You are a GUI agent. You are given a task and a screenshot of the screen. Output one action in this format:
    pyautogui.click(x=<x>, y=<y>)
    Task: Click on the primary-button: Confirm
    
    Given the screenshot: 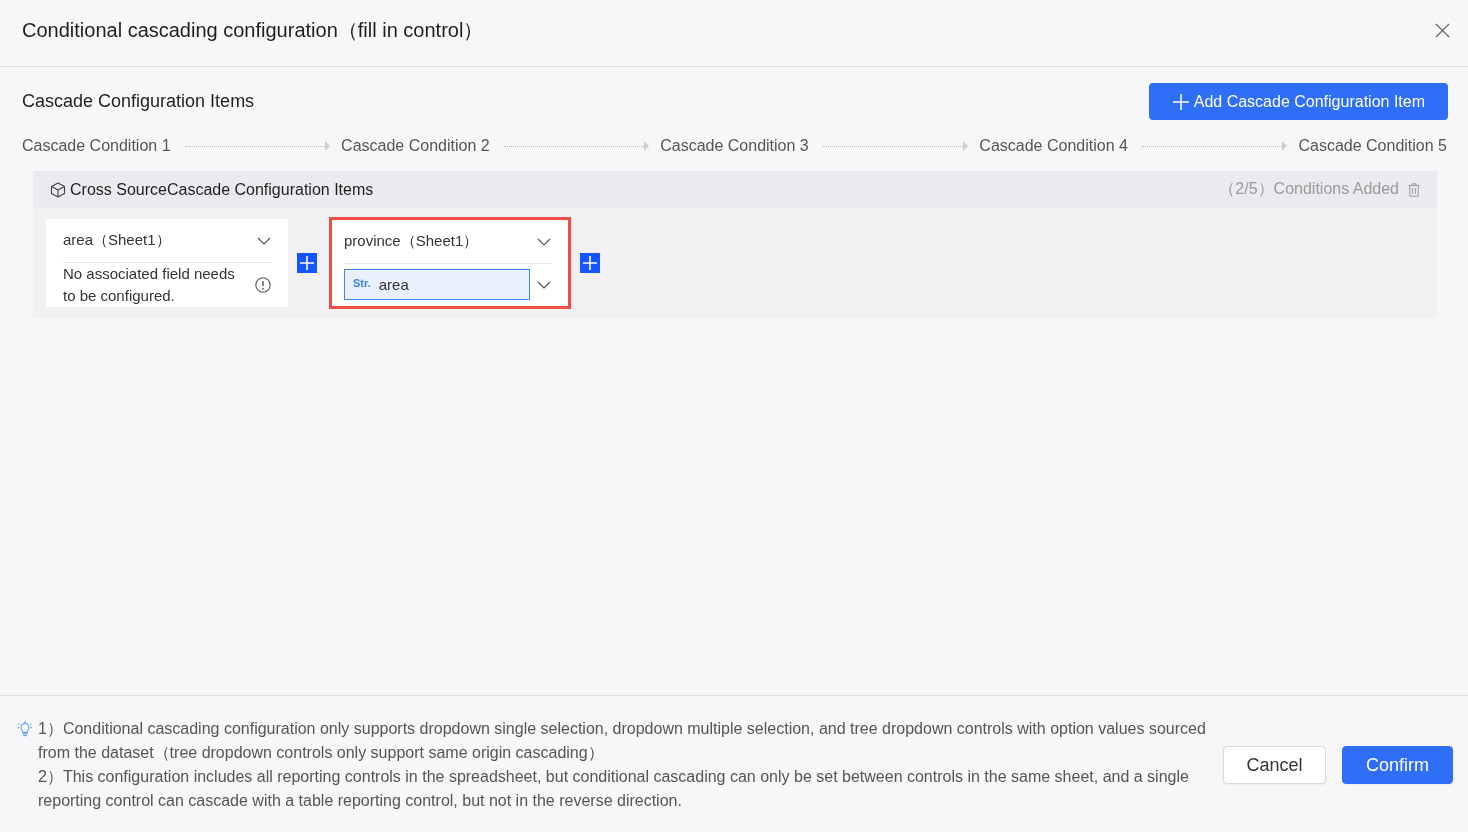 What is the action you would take?
    pyautogui.click(x=1397, y=765)
    